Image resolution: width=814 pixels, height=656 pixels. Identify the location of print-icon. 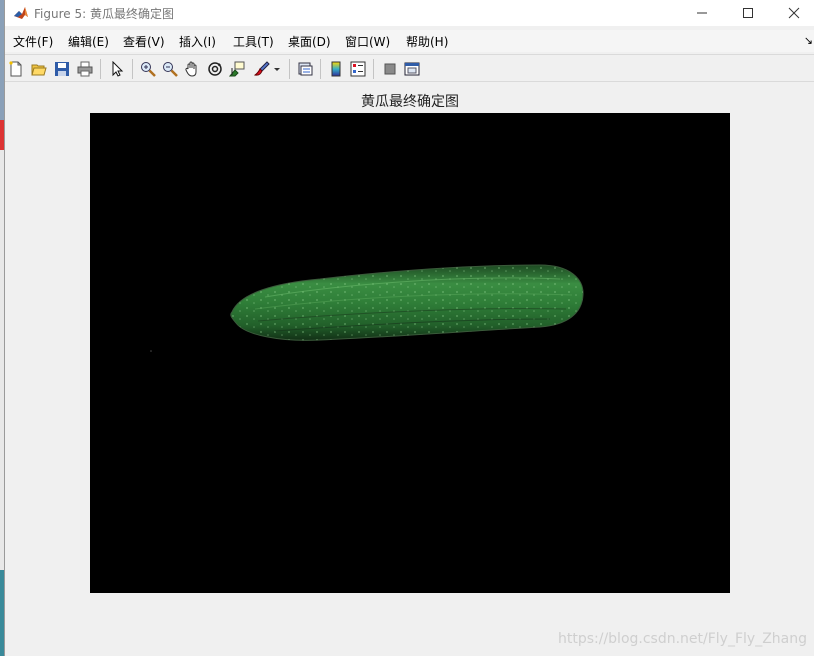
(85, 69).